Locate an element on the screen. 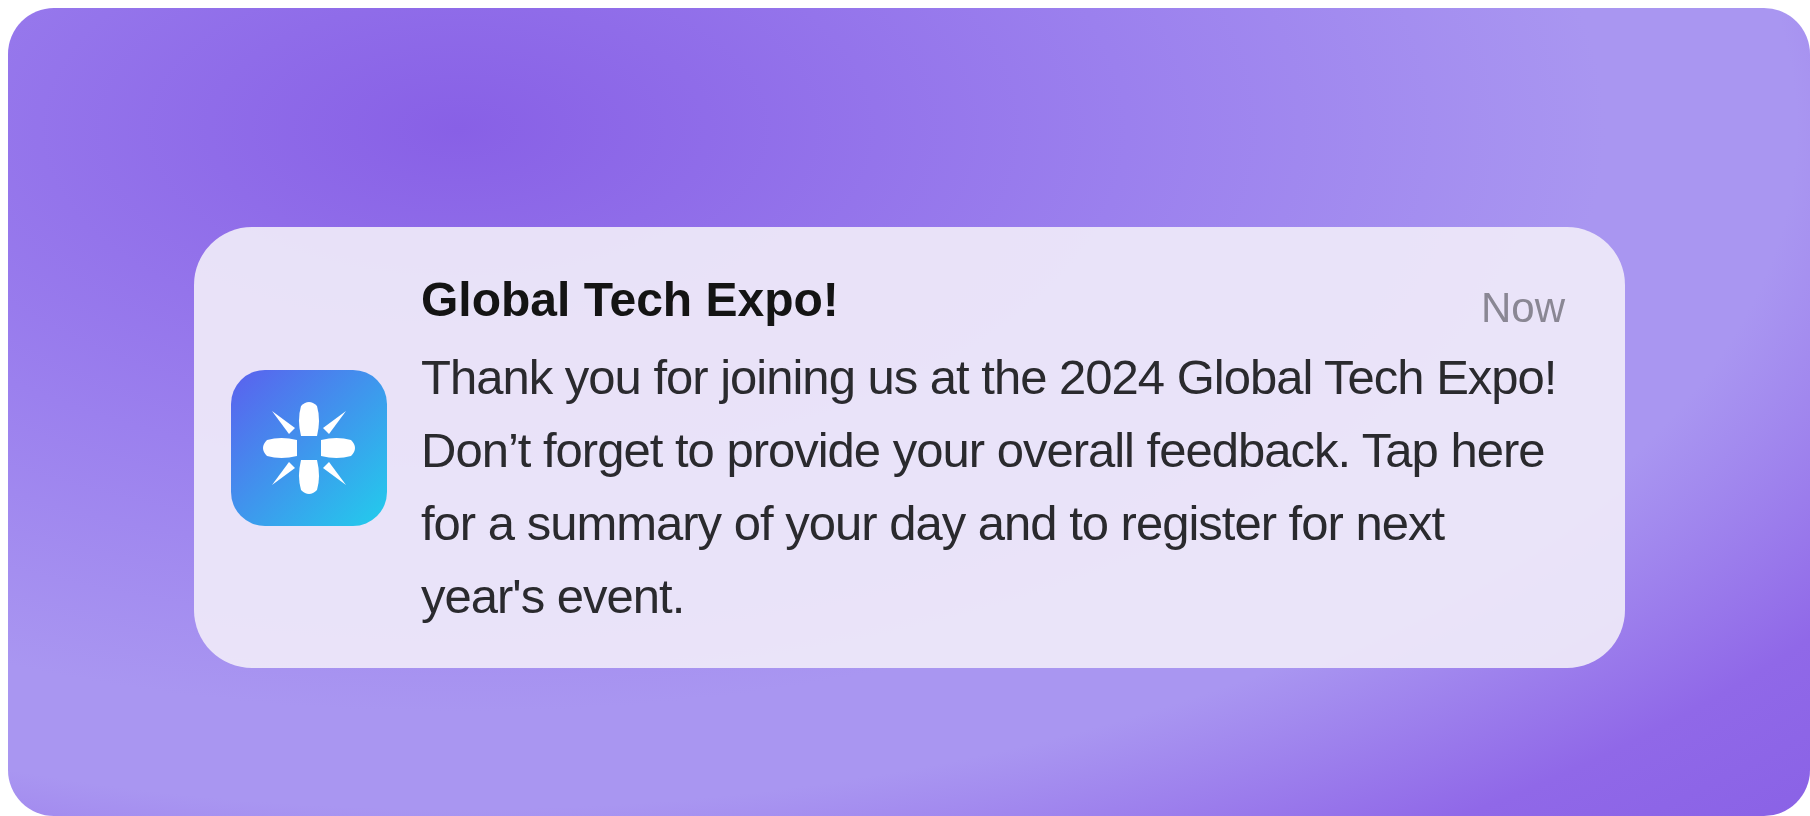  notification-time: Now is located at coordinates (1522, 308).